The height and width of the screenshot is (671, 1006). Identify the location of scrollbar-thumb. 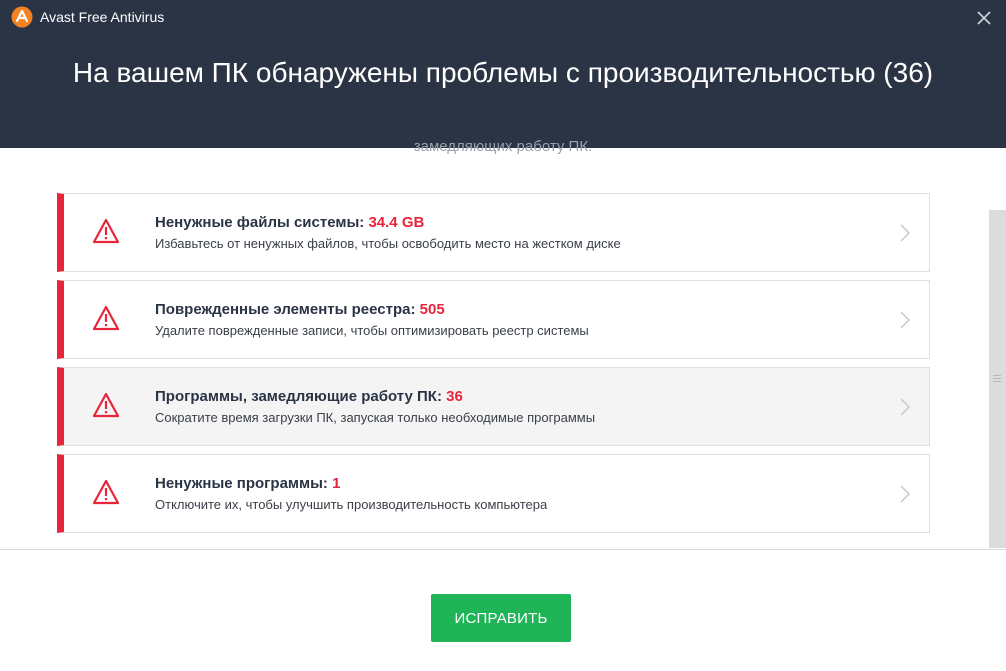
(997, 379).